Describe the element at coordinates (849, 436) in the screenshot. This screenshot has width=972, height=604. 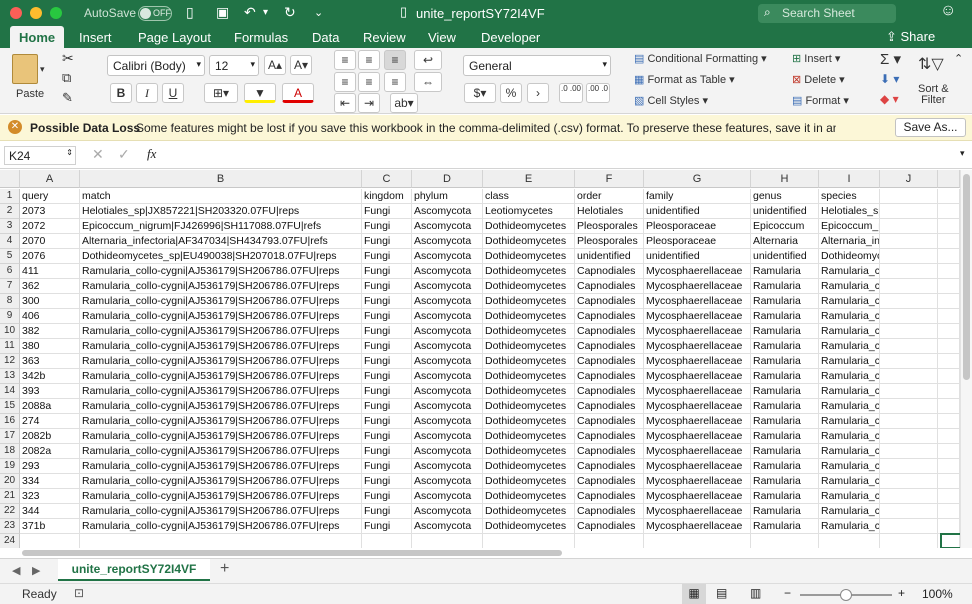
I see `cell-i17: Ramularia_collo-cygni` at that location.